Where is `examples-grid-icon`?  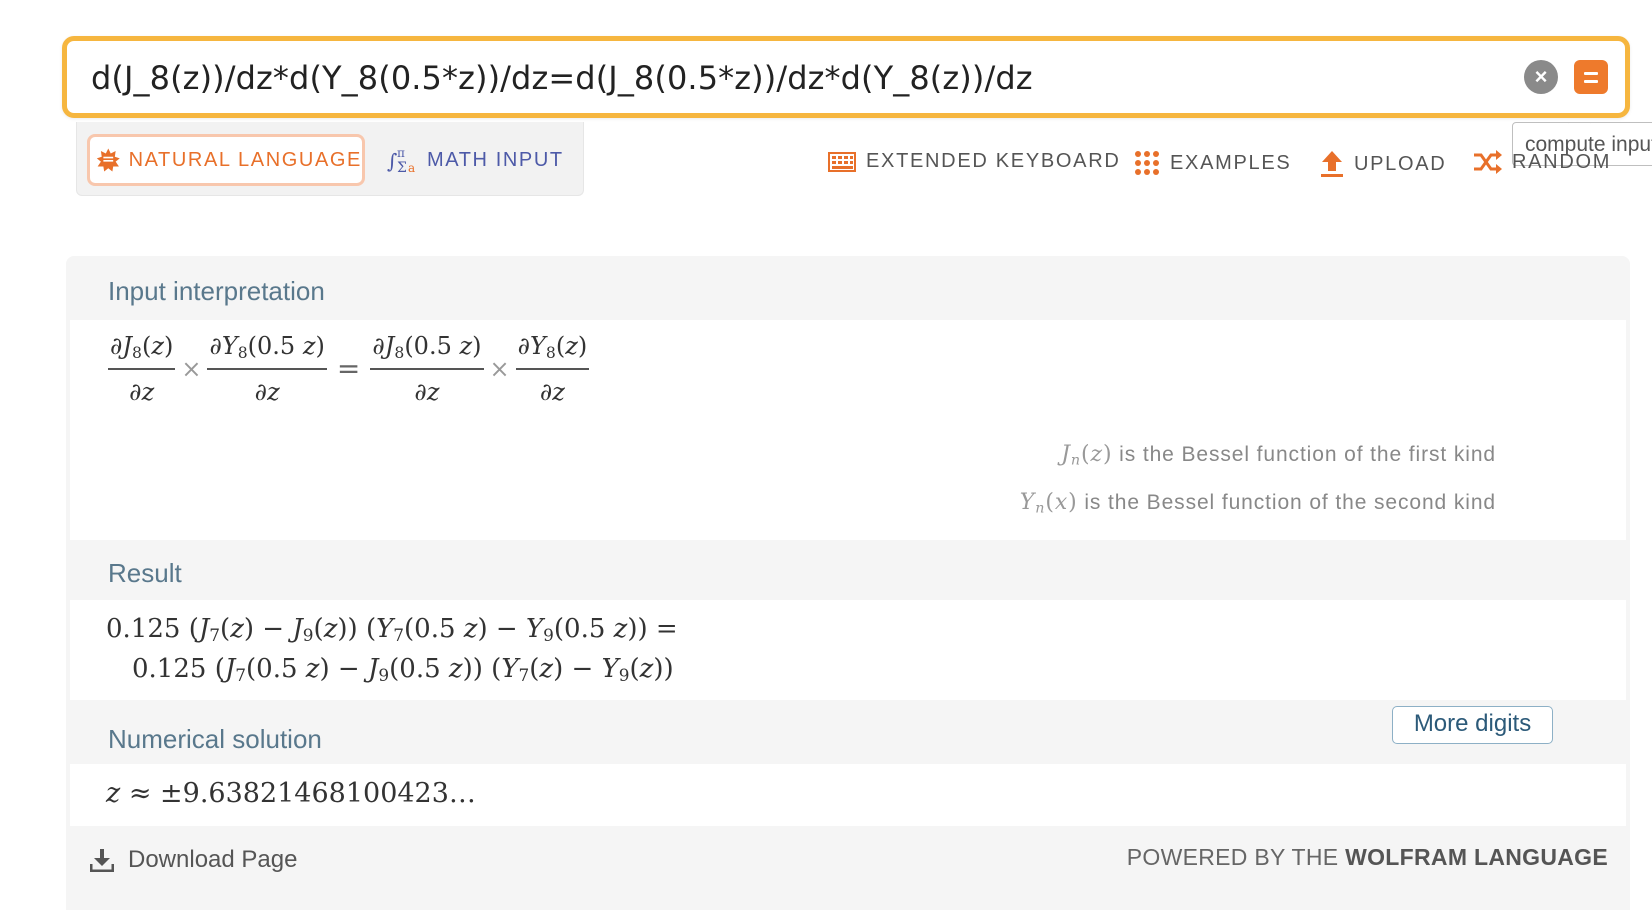 examples-grid-icon is located at coordinates (1147, 163).